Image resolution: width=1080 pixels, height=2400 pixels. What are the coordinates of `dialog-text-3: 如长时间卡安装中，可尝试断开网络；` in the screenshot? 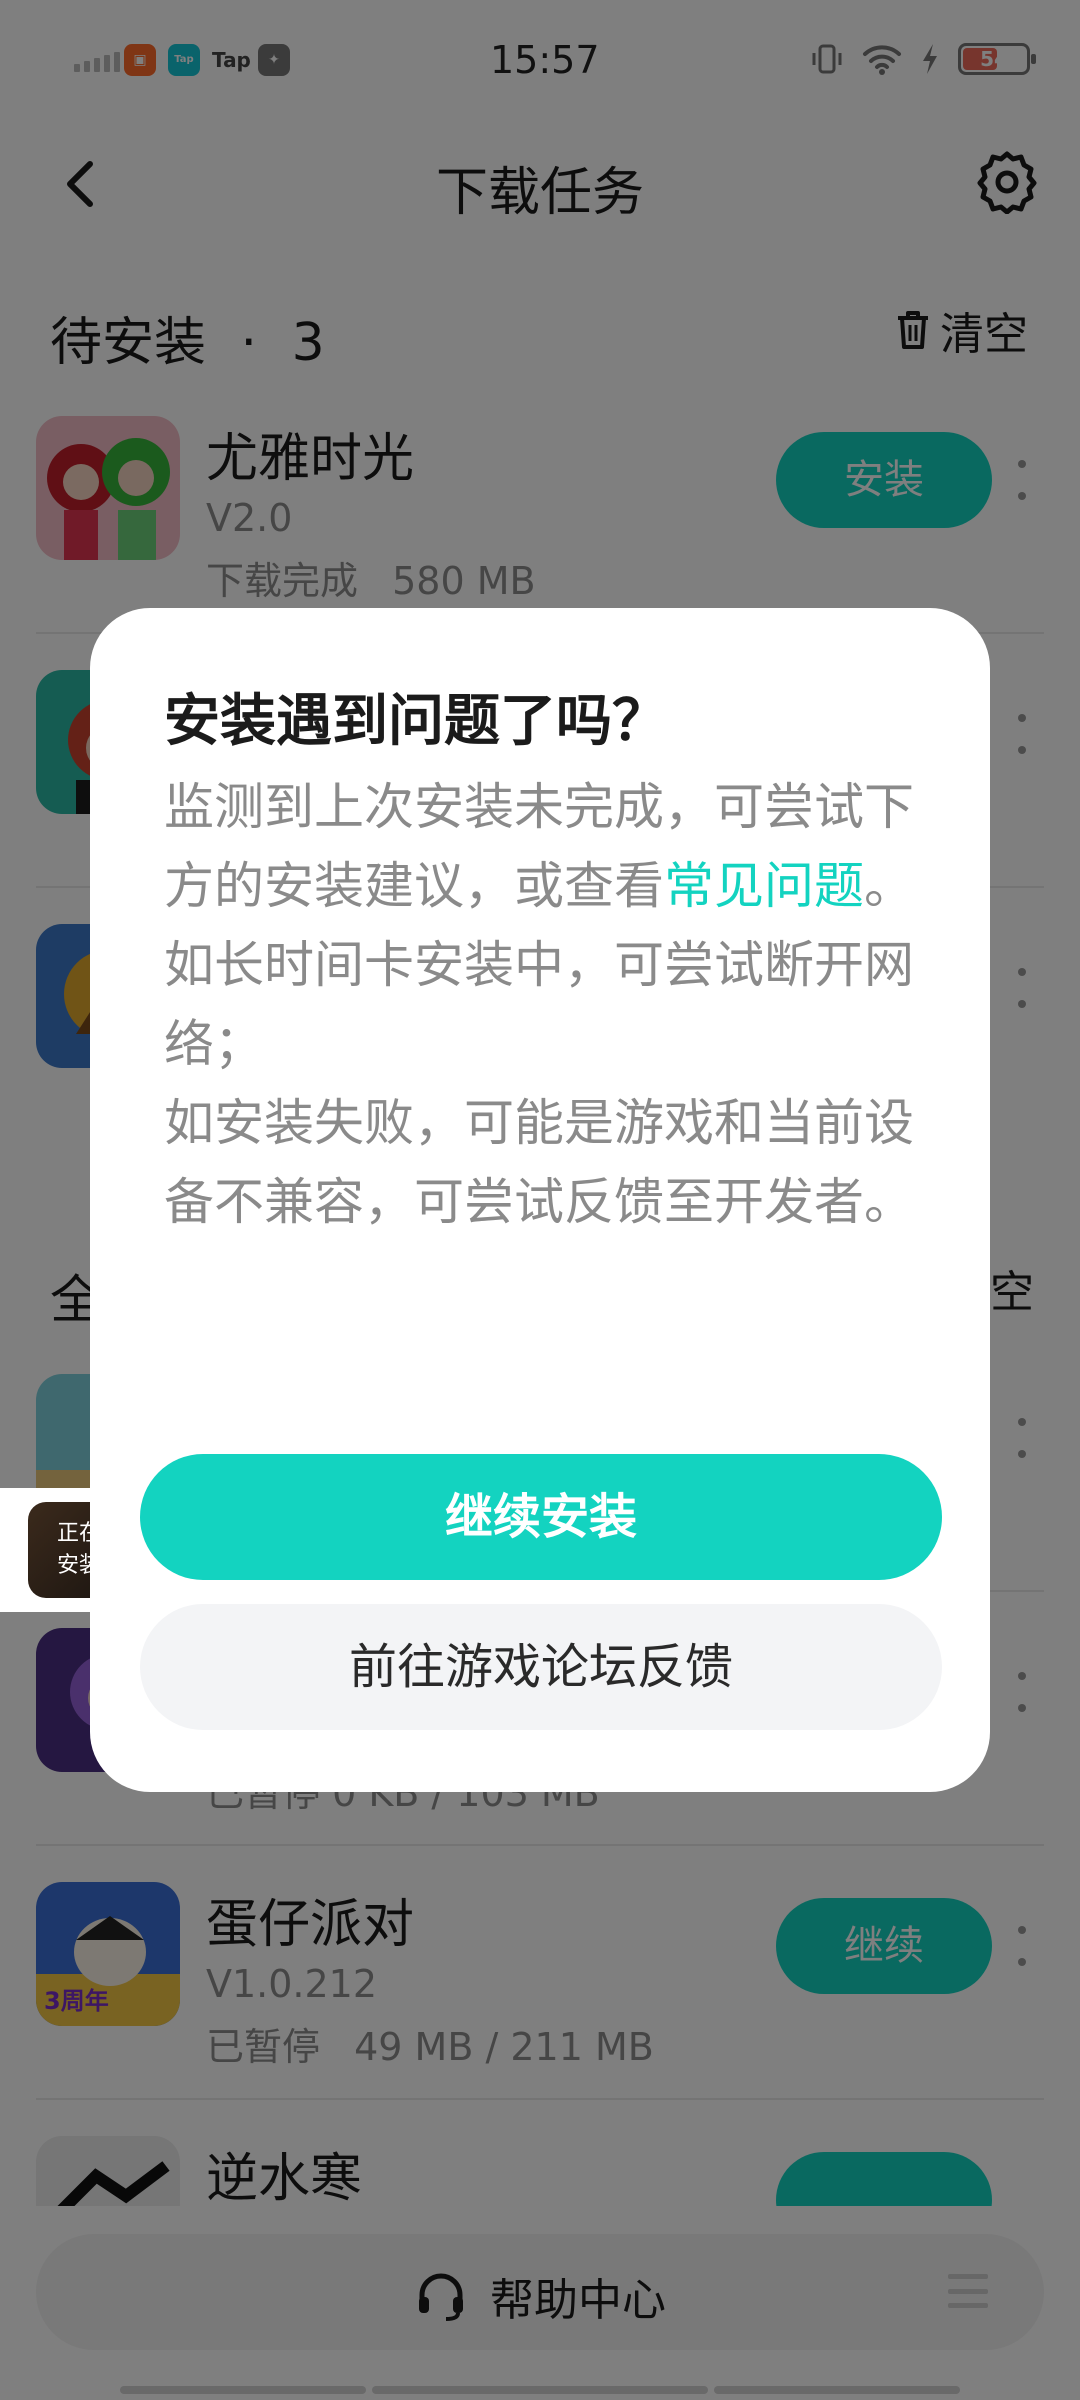 It's located at (539, 1004).